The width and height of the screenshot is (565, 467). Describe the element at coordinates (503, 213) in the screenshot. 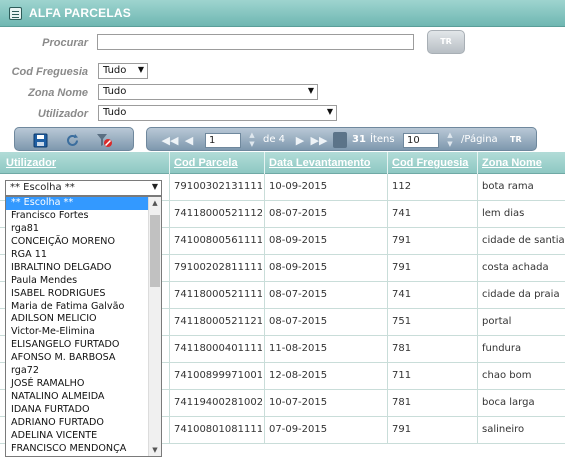

I see `cell-zona-nome: lem dias` at that location.